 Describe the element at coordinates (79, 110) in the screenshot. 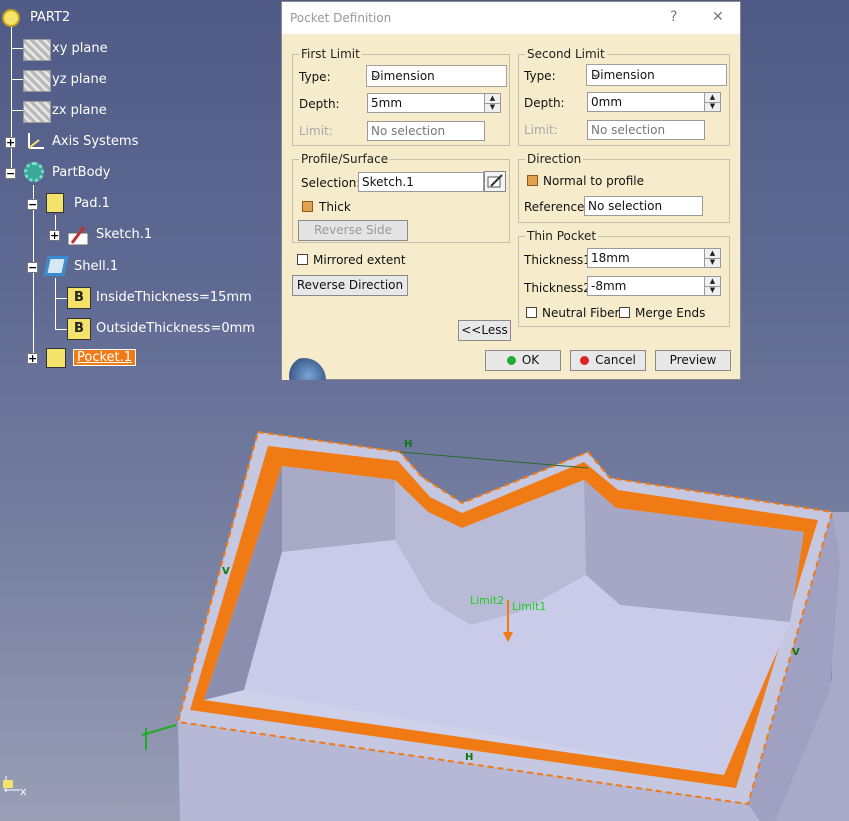

I see `tree-item-zx-plane: zx plane` at that location.